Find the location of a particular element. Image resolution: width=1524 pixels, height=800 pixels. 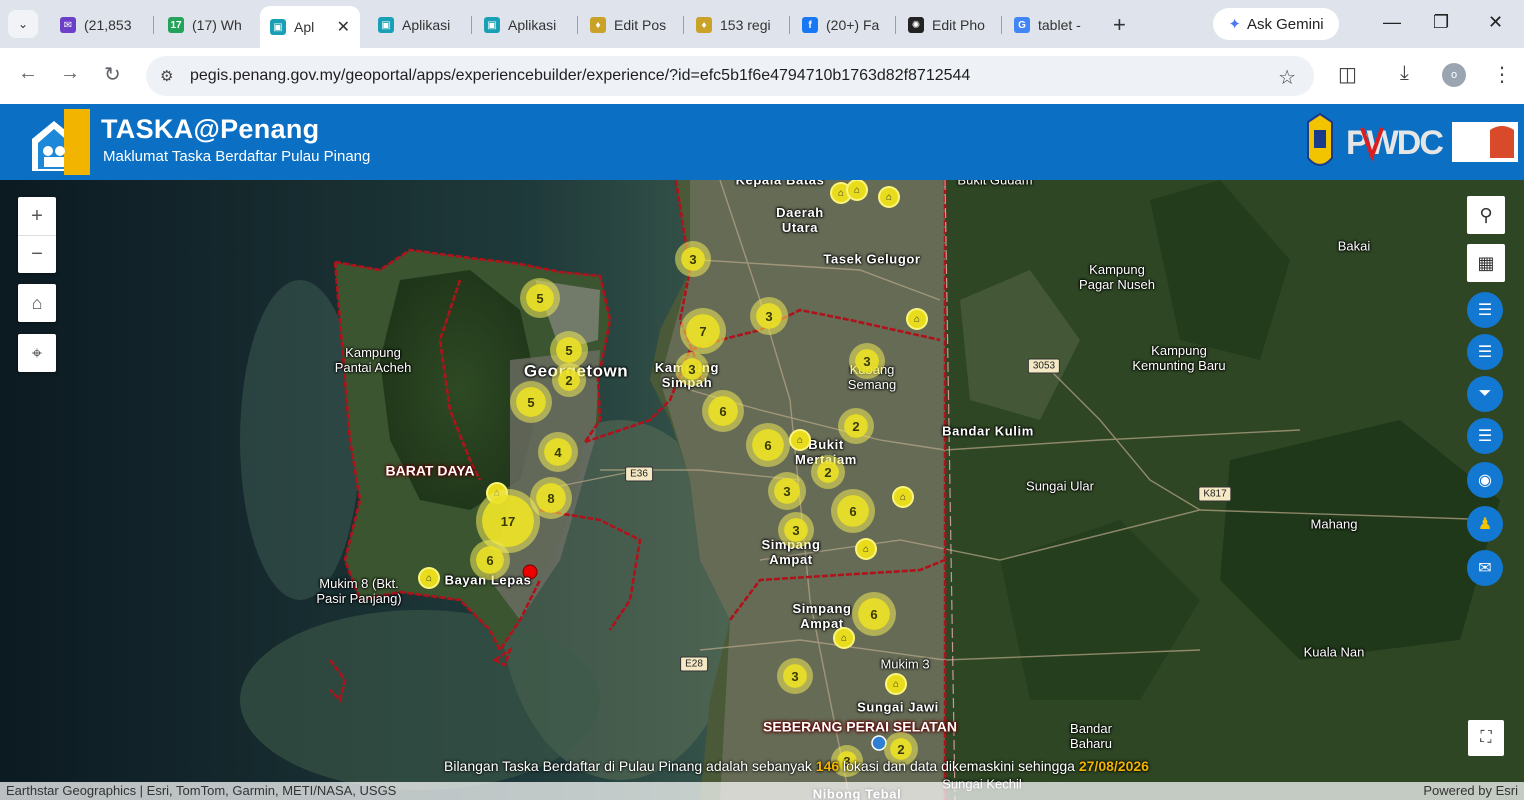

list-button: ☰ is located at coordinates (1485, 310).